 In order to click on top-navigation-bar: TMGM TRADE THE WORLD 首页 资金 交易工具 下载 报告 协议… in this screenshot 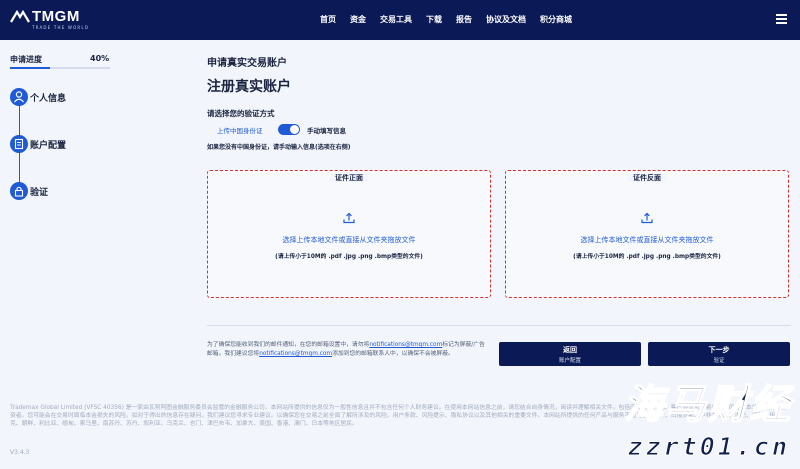, I will do `click(400, 20)`.